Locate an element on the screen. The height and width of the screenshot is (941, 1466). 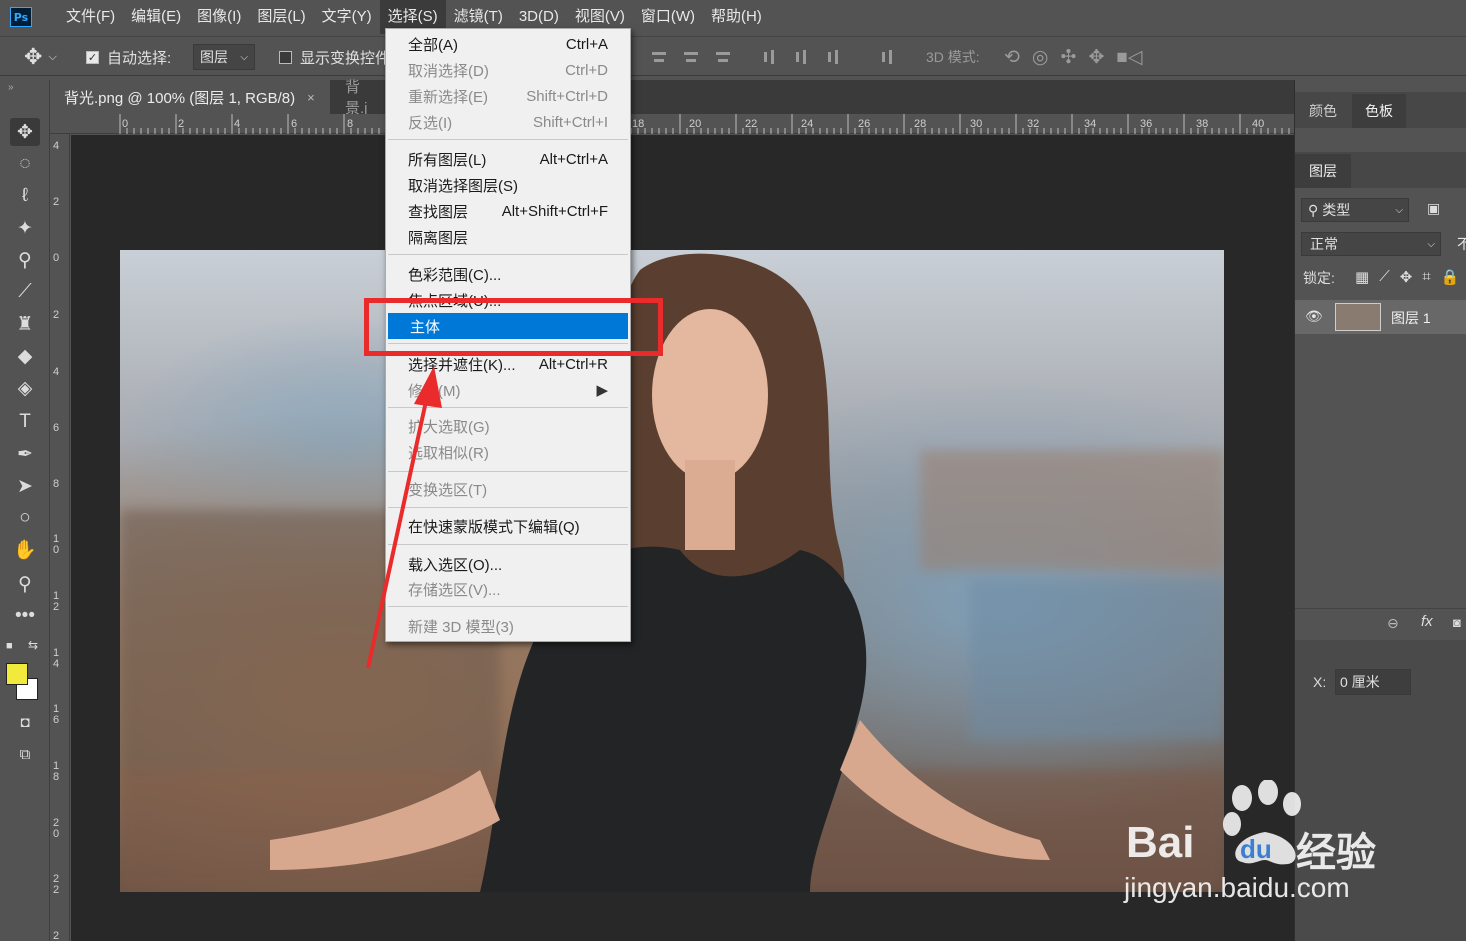
watermark-brand2: 经验 is located at coordinates (1336, 853).